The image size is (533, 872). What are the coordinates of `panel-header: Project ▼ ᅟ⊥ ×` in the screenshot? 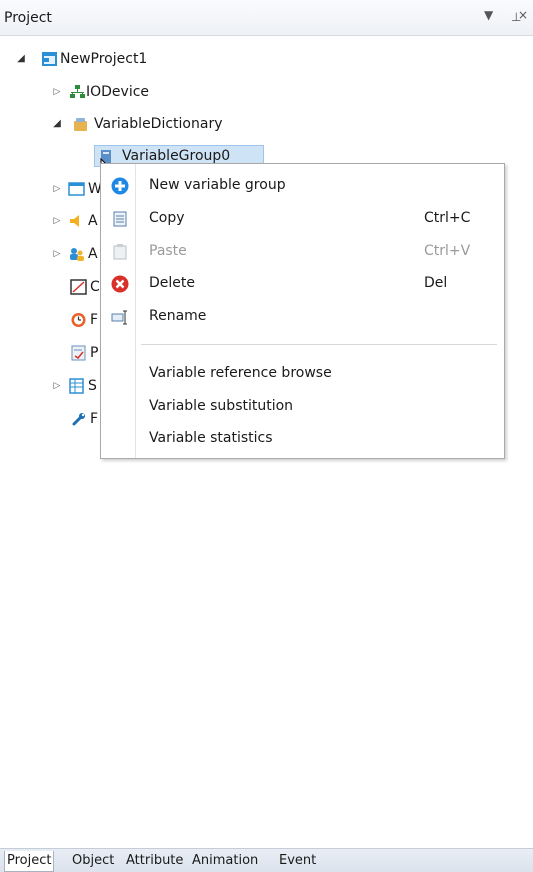 It's located at (266, 18).